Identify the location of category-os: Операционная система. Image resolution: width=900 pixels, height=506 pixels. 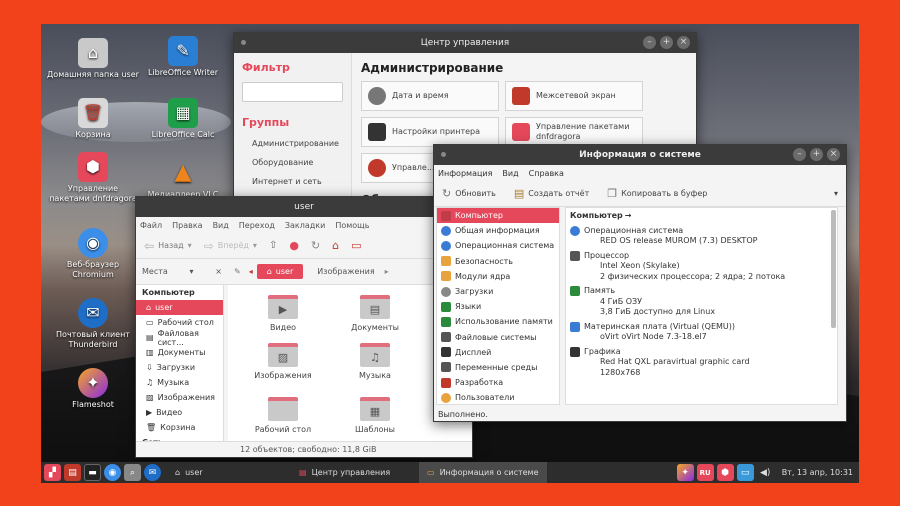
(498, 245).